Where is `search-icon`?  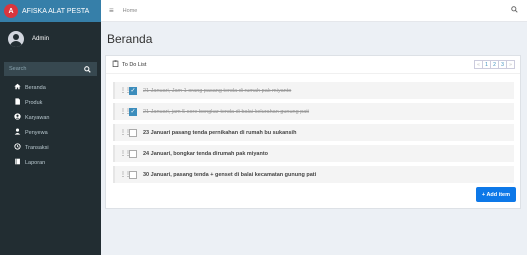 search-icon is located at coordinates (87, 69).